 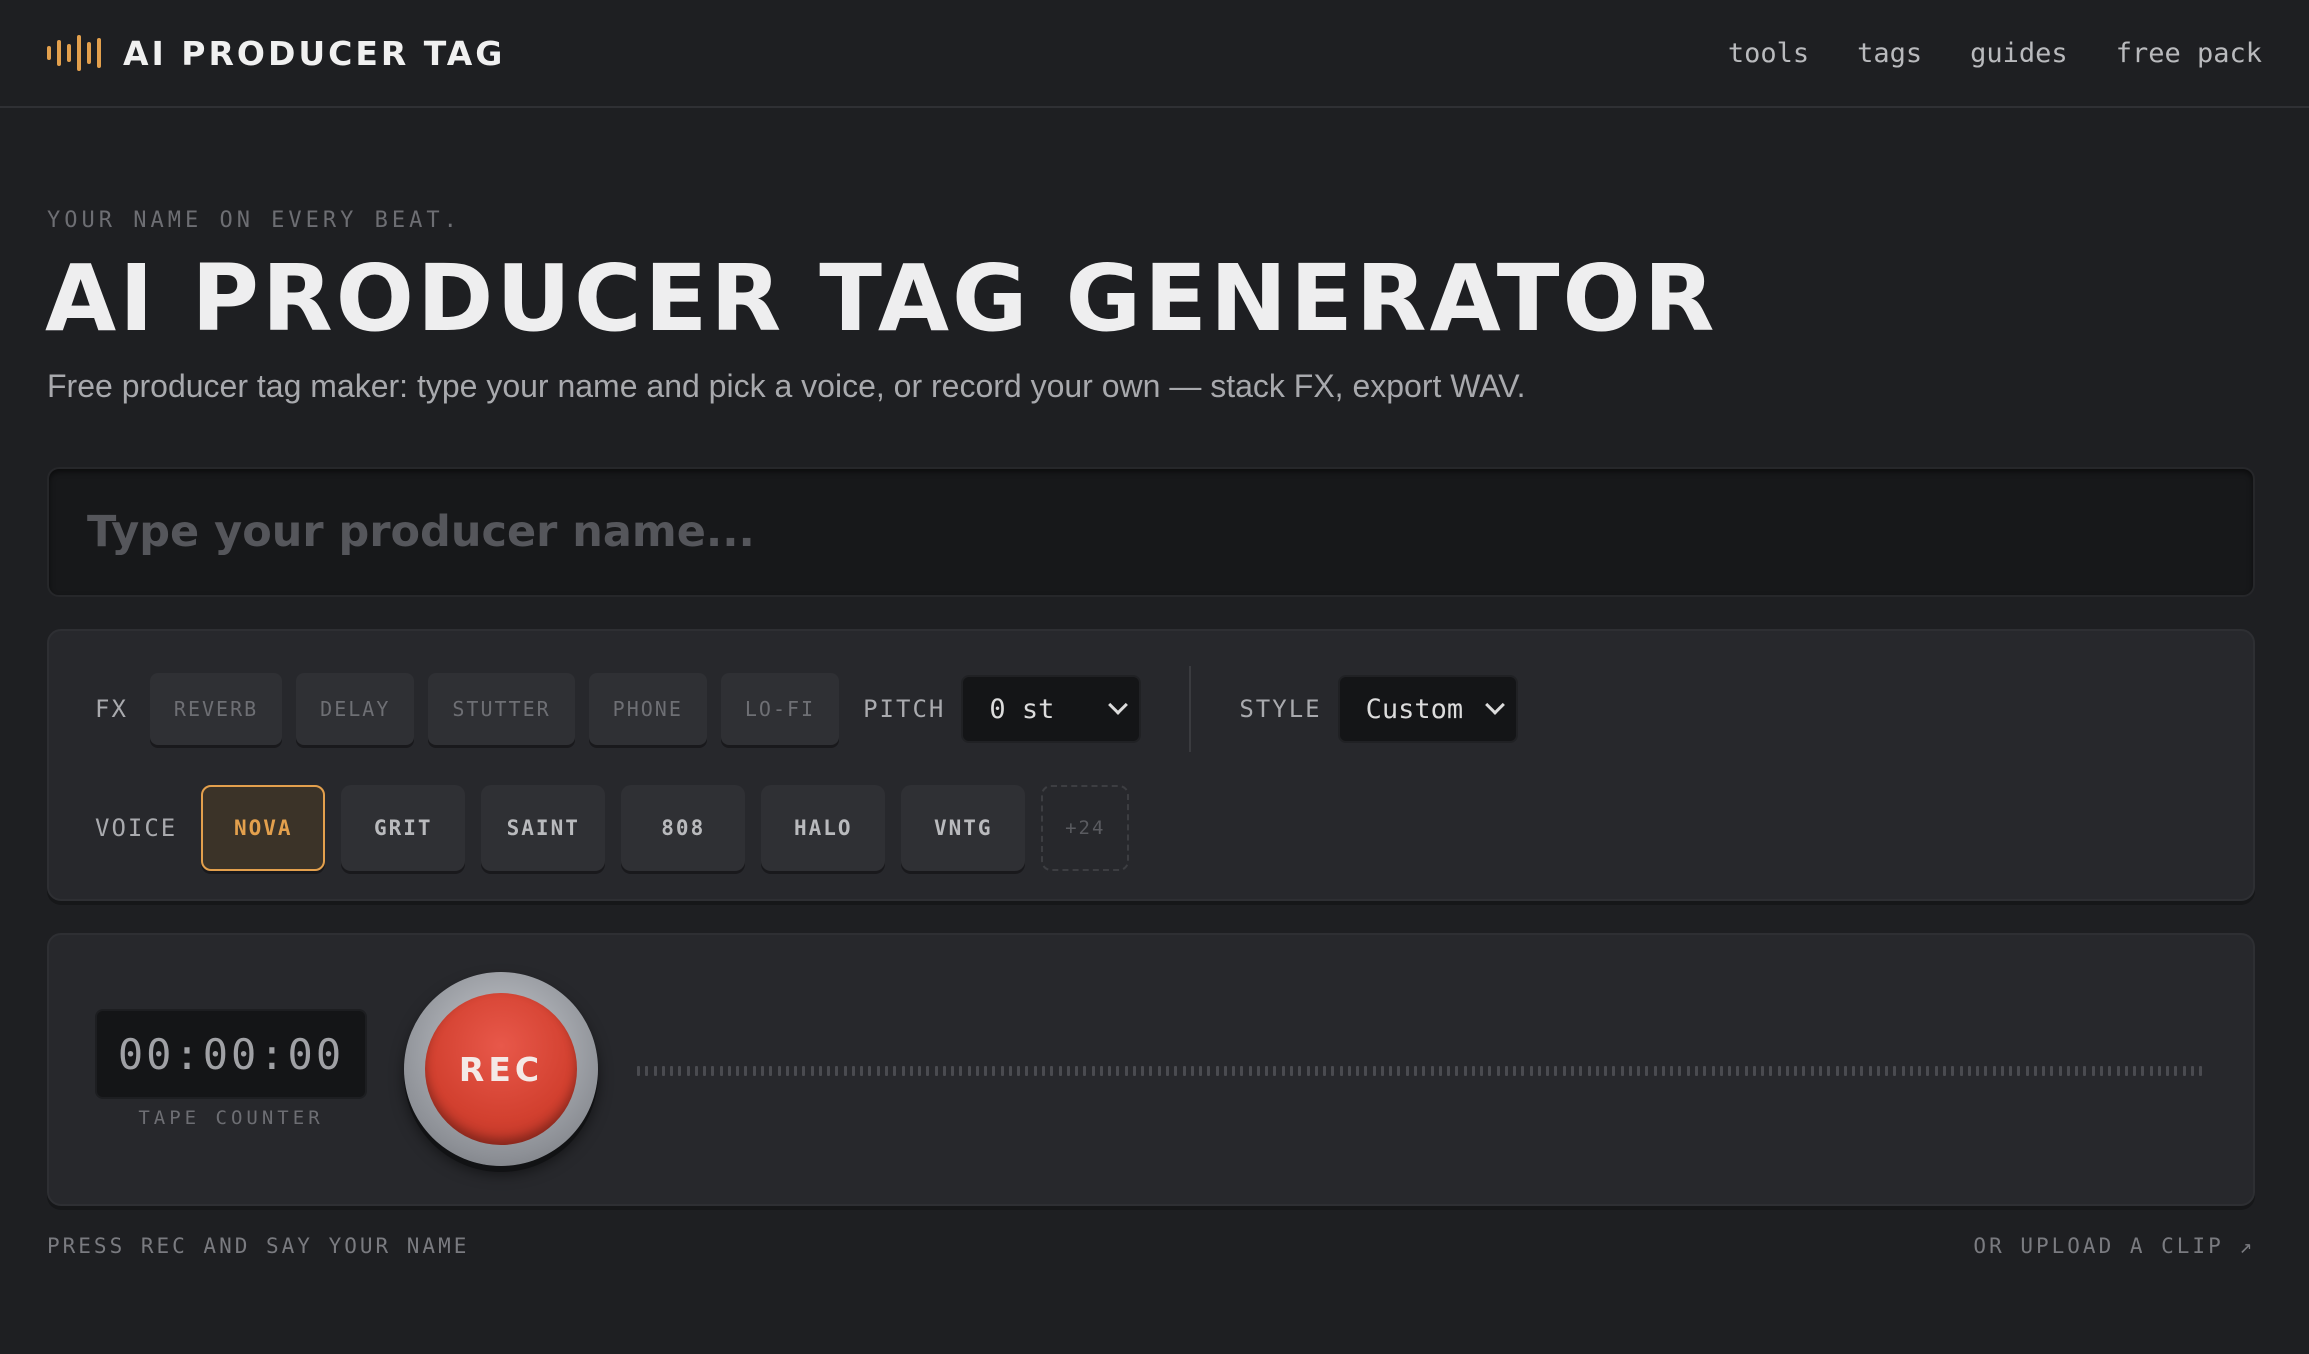 What do you see at coordinates (216, 709) in the screenshot?
I see `fx-chip-reverb: REVERB` at bounding box center [216, 709].